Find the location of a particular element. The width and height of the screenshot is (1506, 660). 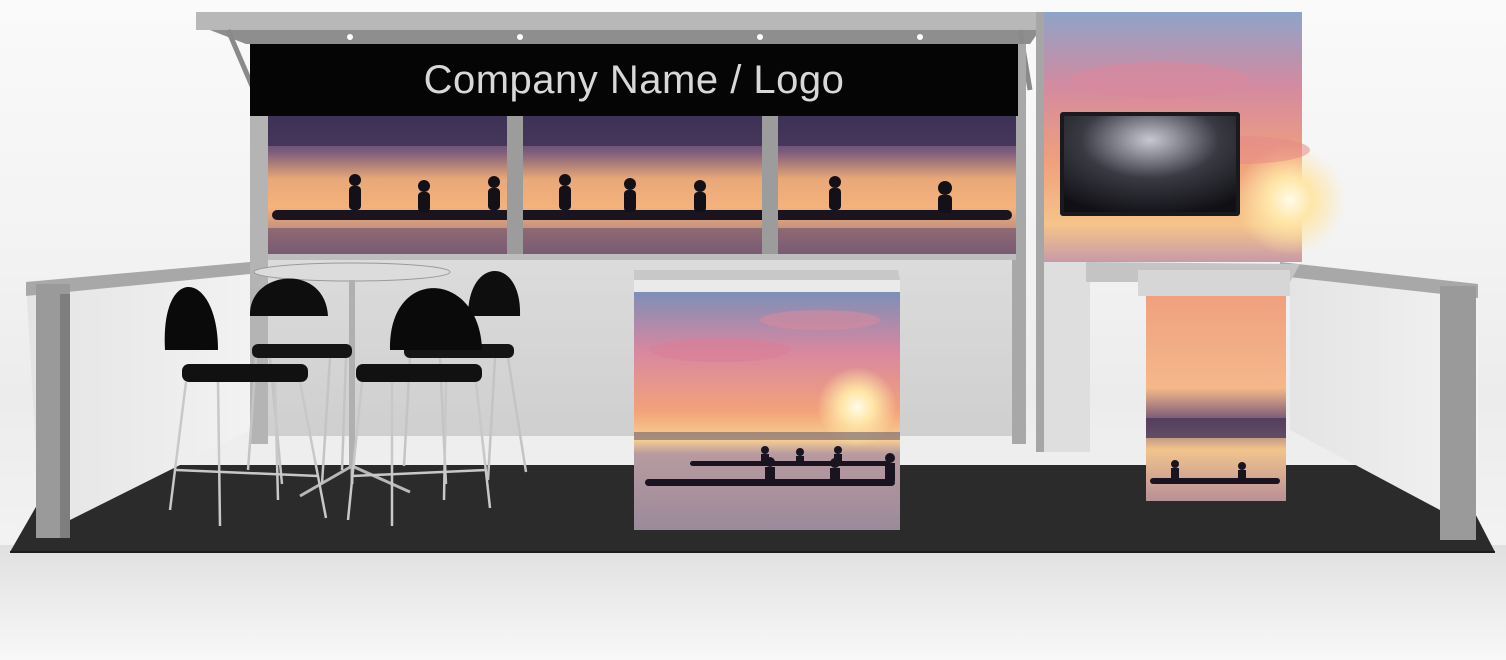

header-sign-text: Company Name / Logo is located at coordinates (634, 79).